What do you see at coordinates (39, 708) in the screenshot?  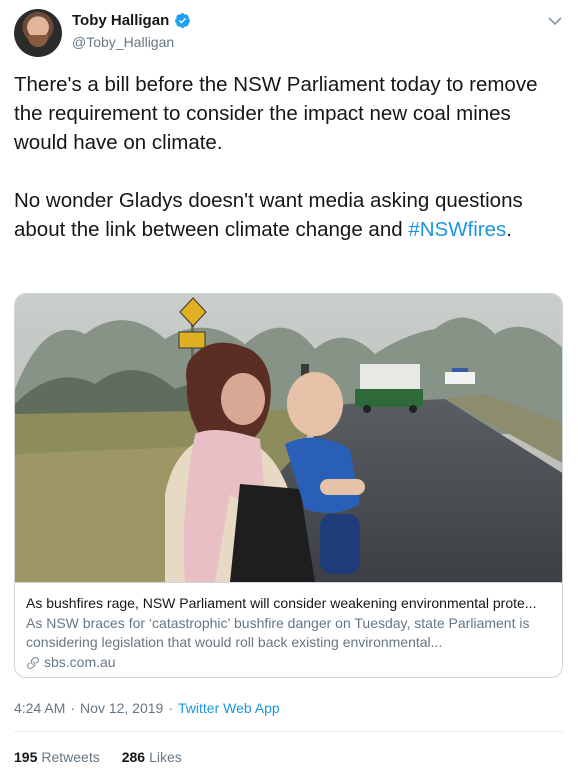 I see `tweet-time: 4:24 AM` at bounding box center [39, 708].